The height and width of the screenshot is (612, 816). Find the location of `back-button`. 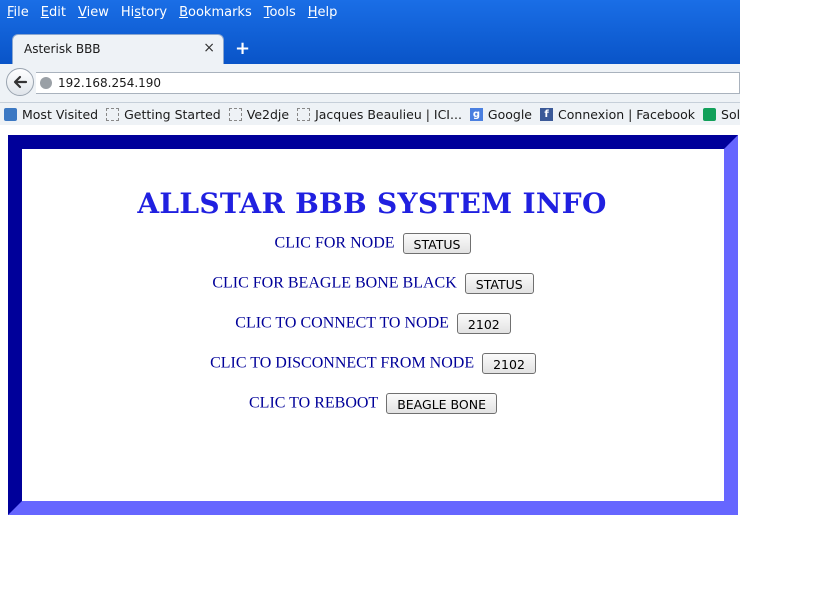

back-button is located at coordinates (20, 82).